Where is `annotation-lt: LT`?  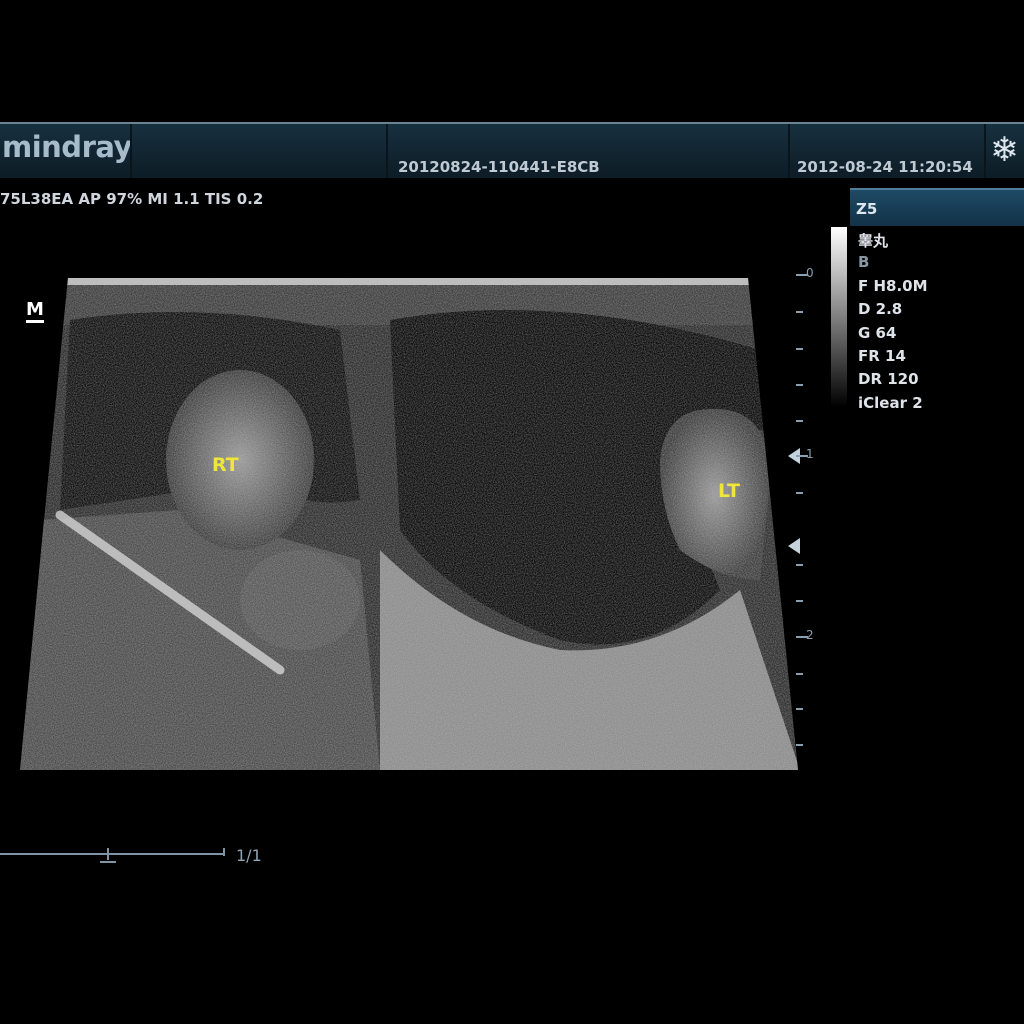 annotation-lt: LT is located at coordinates (729, 491).